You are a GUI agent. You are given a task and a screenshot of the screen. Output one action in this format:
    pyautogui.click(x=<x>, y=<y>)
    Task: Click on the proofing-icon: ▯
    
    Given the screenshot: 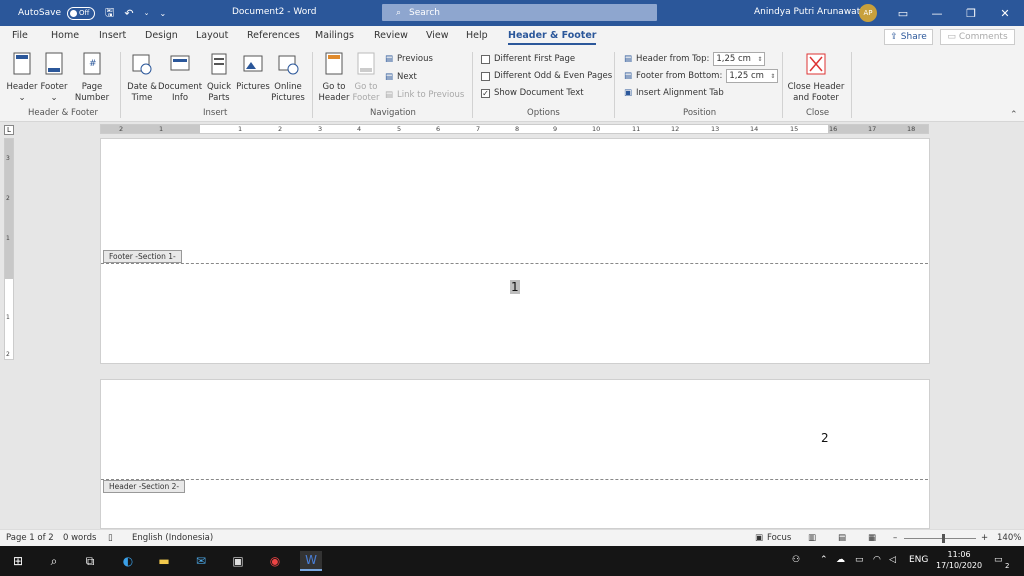 What is the action you would take?
    pyautogui.click(x=110, y=538)
    